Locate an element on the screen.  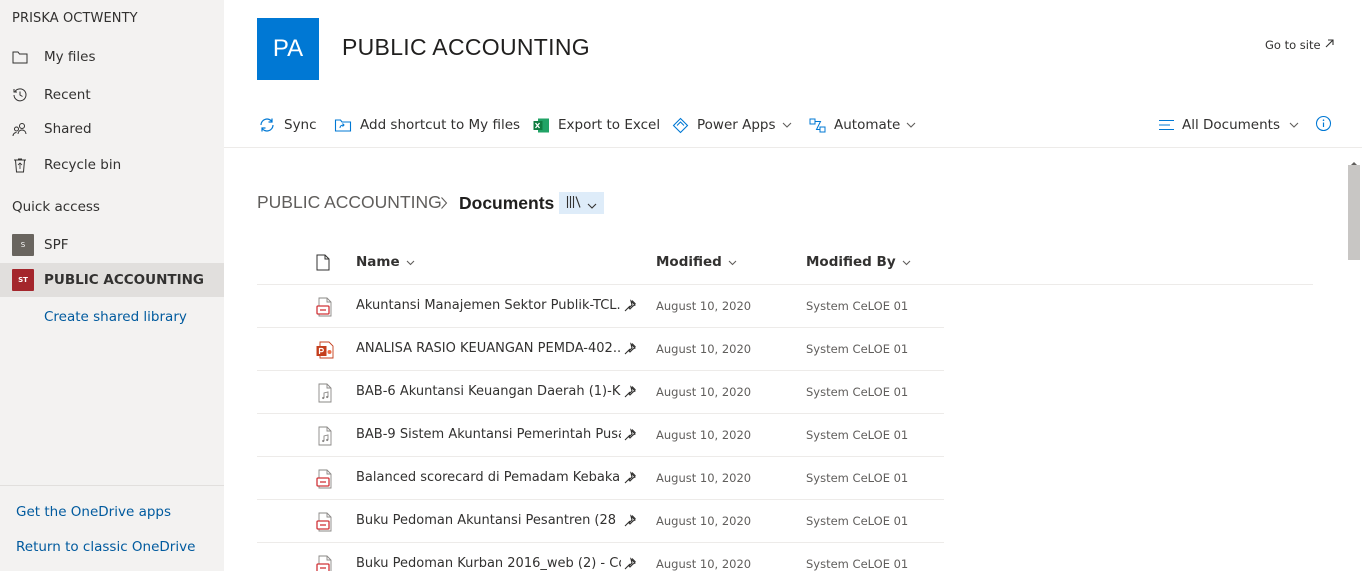
chevron-right-icon is located at coordinates (444, 204).